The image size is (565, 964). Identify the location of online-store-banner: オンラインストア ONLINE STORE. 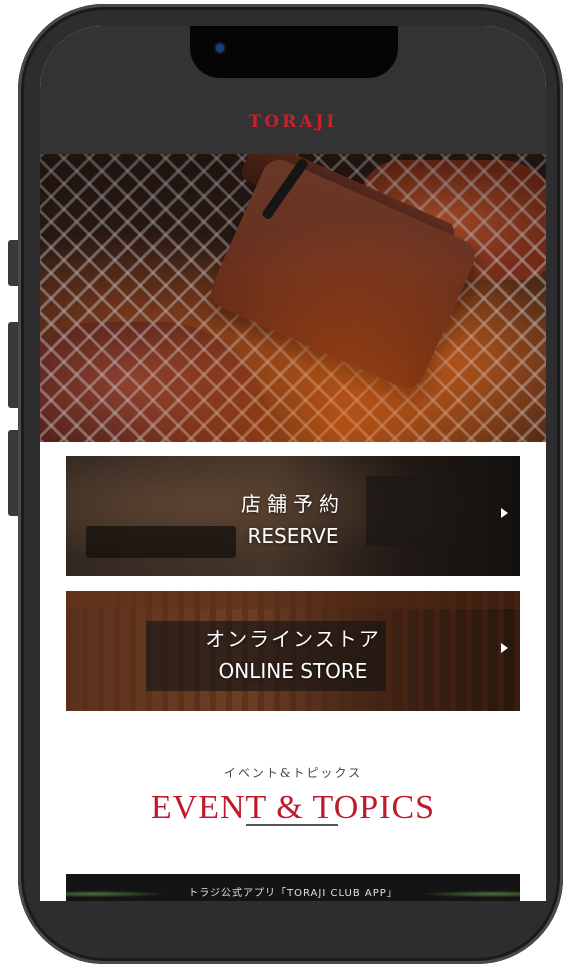
(293, 651).